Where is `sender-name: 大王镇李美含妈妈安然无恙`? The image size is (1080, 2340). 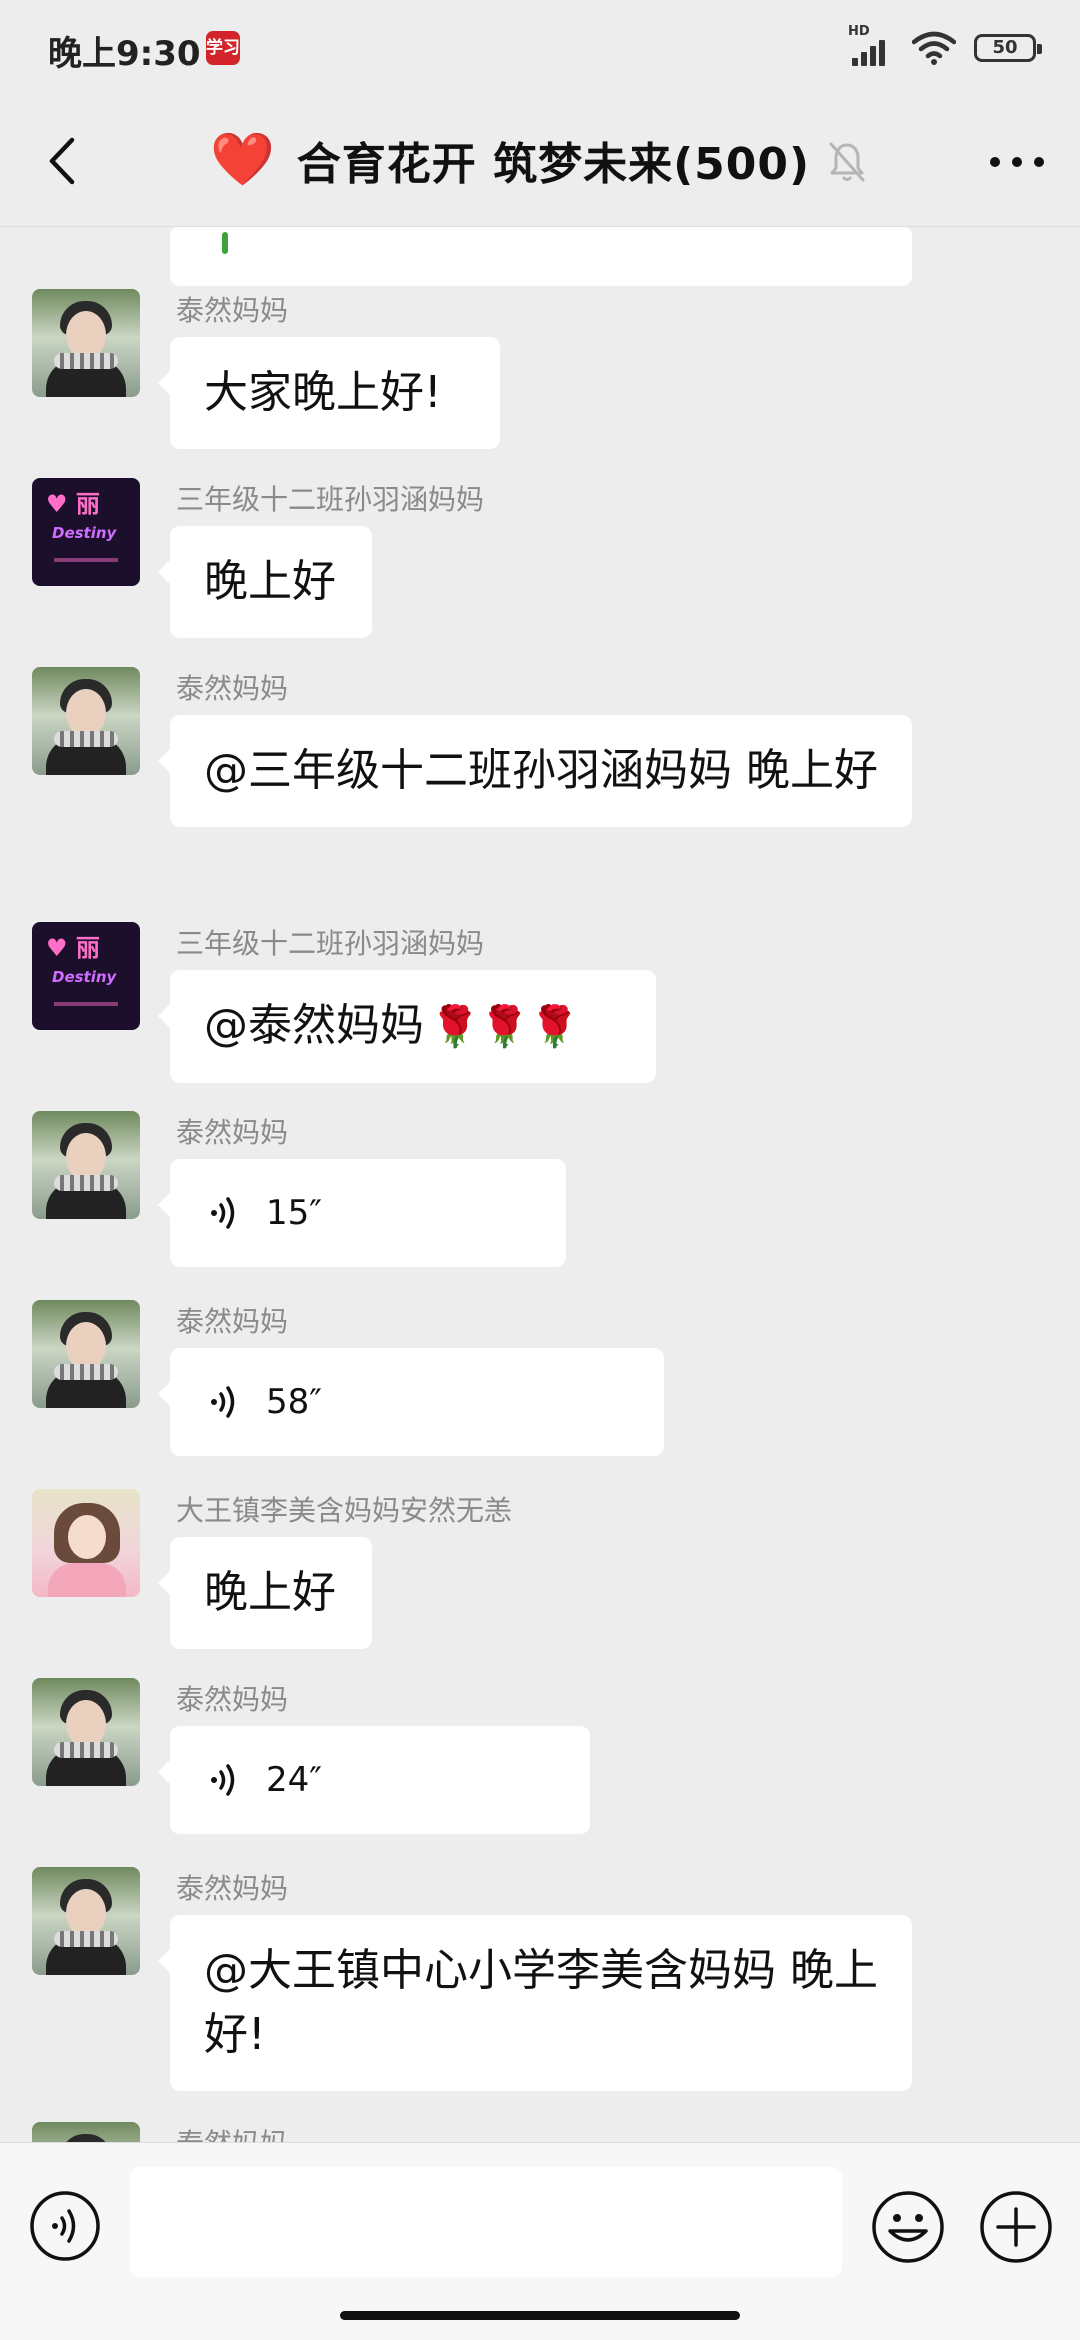 sender-name: 大王镇李美含妈妈安然无恙 is located at coordinates (344, 1510).